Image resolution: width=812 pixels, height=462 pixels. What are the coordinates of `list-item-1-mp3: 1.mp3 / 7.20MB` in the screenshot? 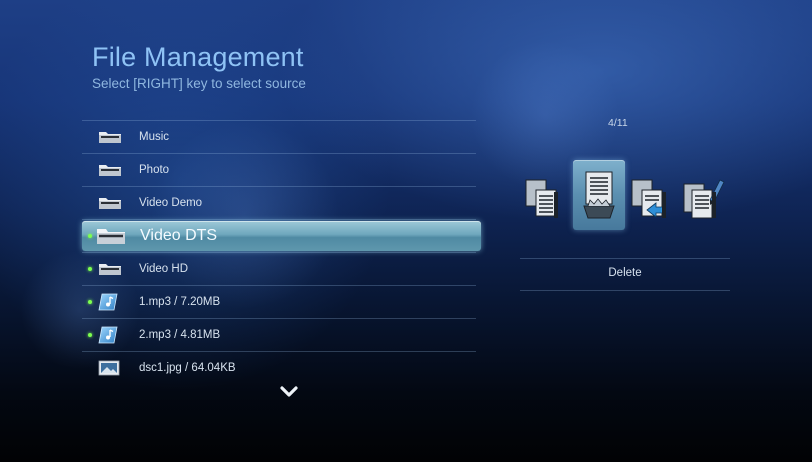 It's located at (279, 301).